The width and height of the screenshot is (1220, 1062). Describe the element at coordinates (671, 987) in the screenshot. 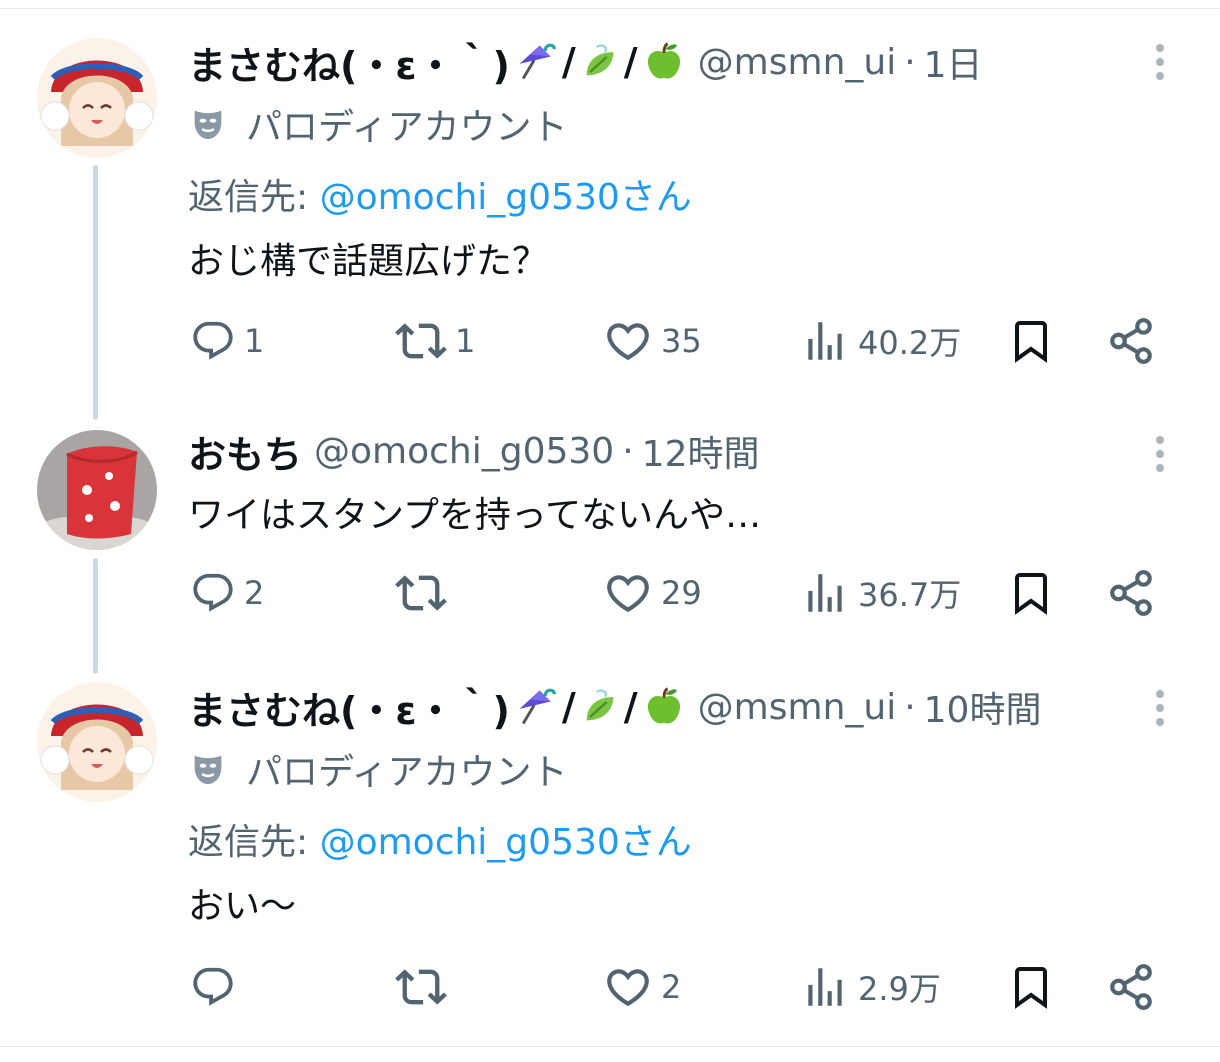

I see `like-count: 2` at that location.